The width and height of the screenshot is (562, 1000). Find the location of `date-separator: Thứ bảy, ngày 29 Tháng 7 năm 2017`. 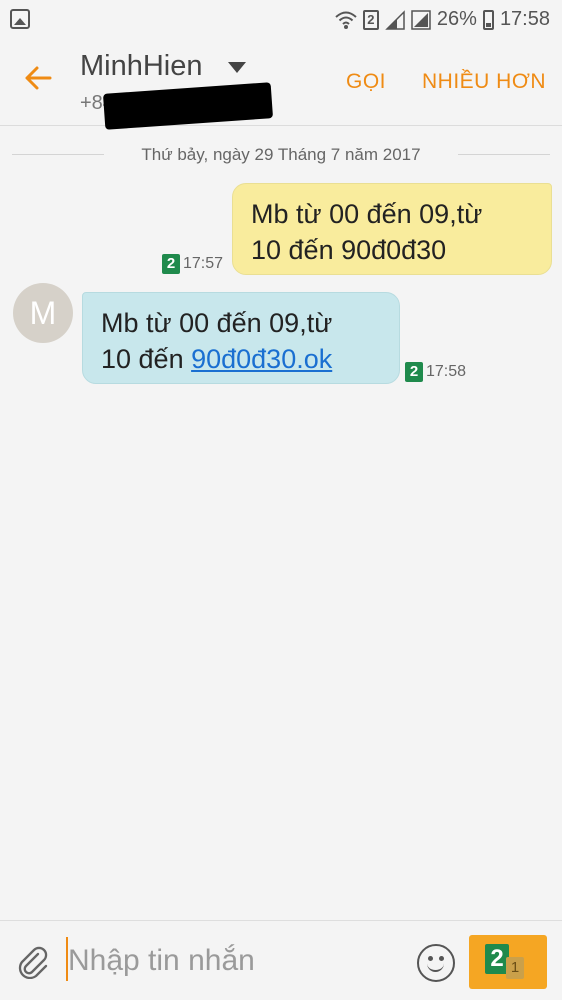

date-separator: Thứ bảy, ngày 29 Tháng 7 năm 2017 is located at coordinates (281, 155).